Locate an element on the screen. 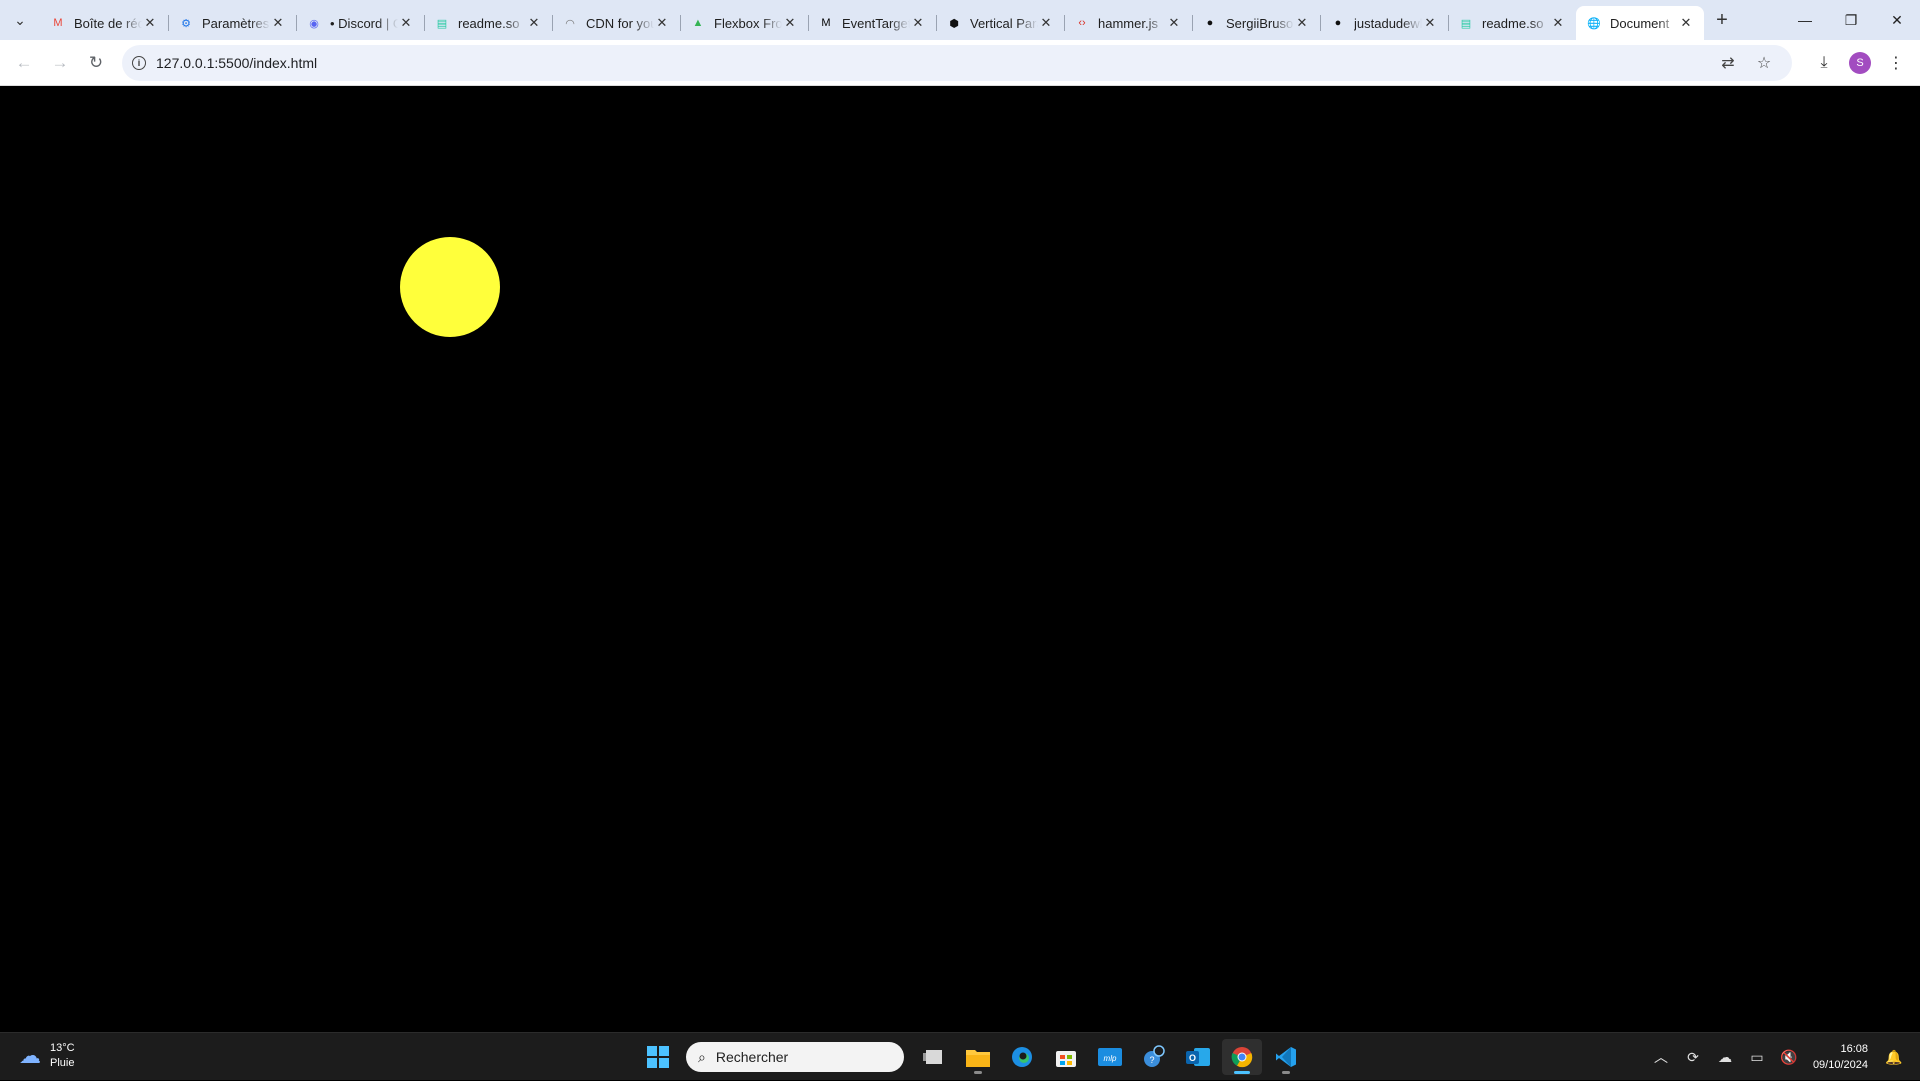 The height and width of the screenshot is (1081, 1920). svg-text: mlp is located at coordinates (1110, 1058).